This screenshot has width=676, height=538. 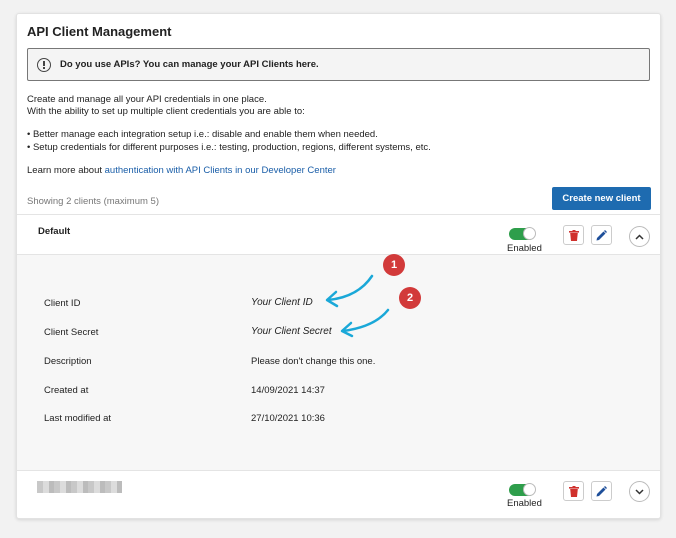 I want to click on chevron-up-icon, so click(x=639, y=236).